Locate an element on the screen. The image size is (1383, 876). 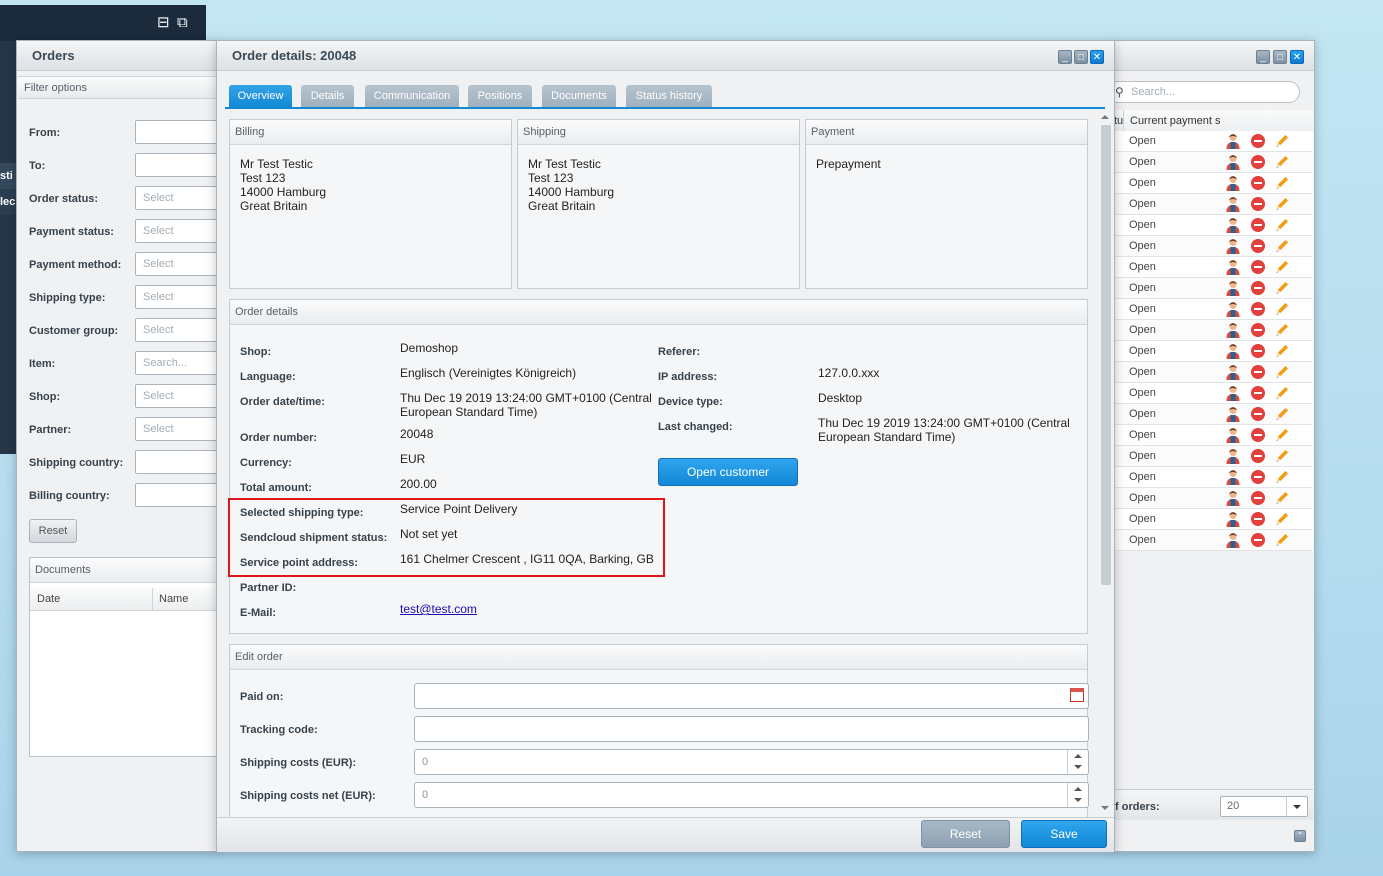
detail-scrollbar is located at coordinates (1105, 464).